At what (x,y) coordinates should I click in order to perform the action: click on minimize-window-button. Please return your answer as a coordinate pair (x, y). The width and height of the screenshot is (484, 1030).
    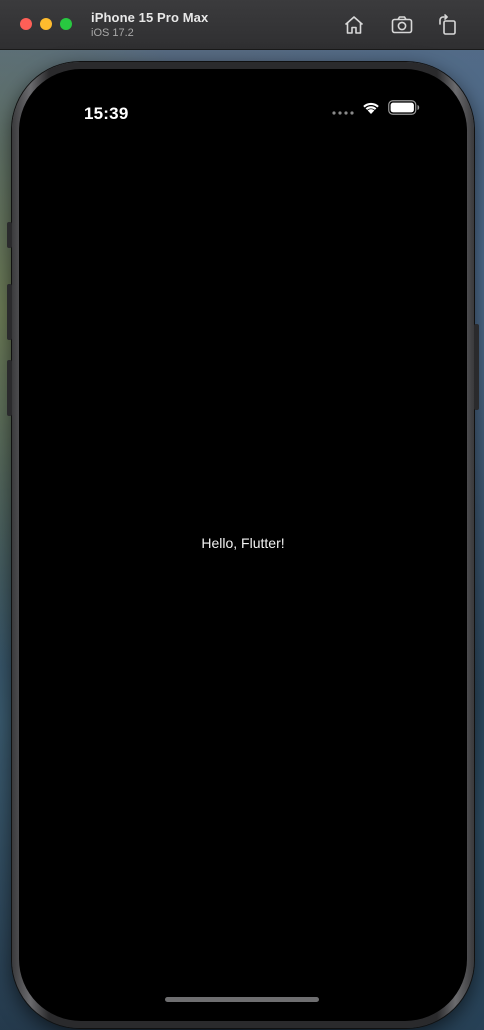
    Looking at the image, I should click on (46, 24).